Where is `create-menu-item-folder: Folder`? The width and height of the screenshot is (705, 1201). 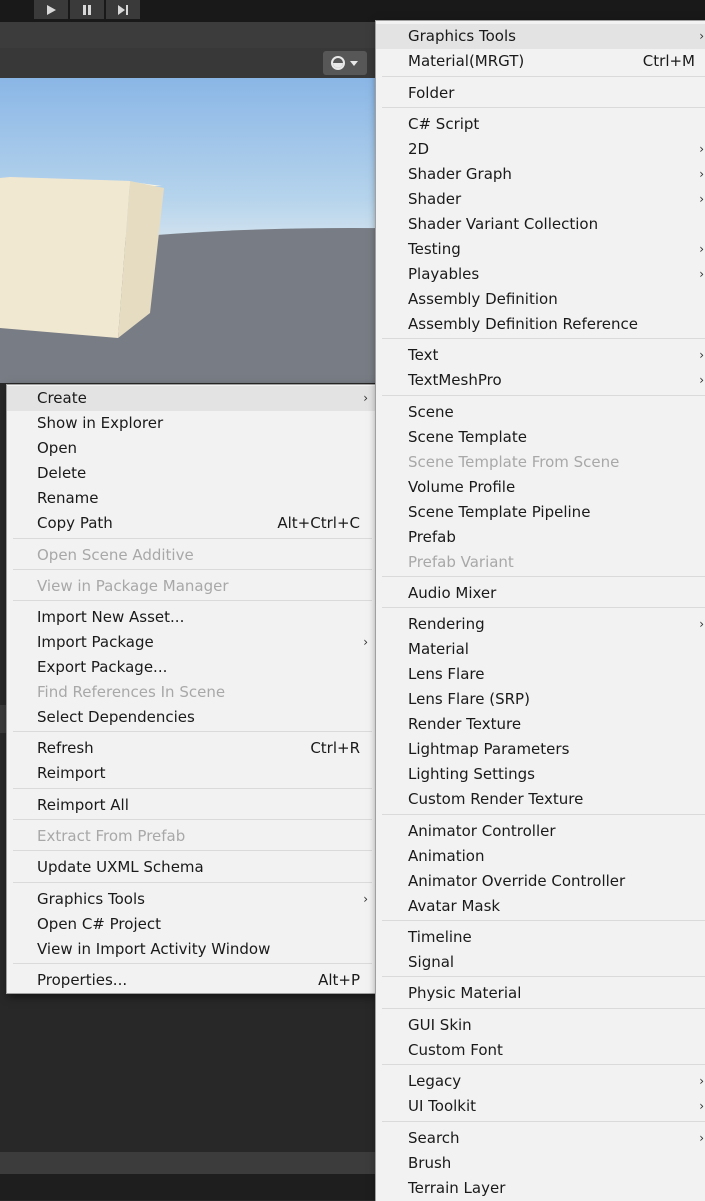 create-menu-item-folder: Folder is located at coordinates (540, 93).